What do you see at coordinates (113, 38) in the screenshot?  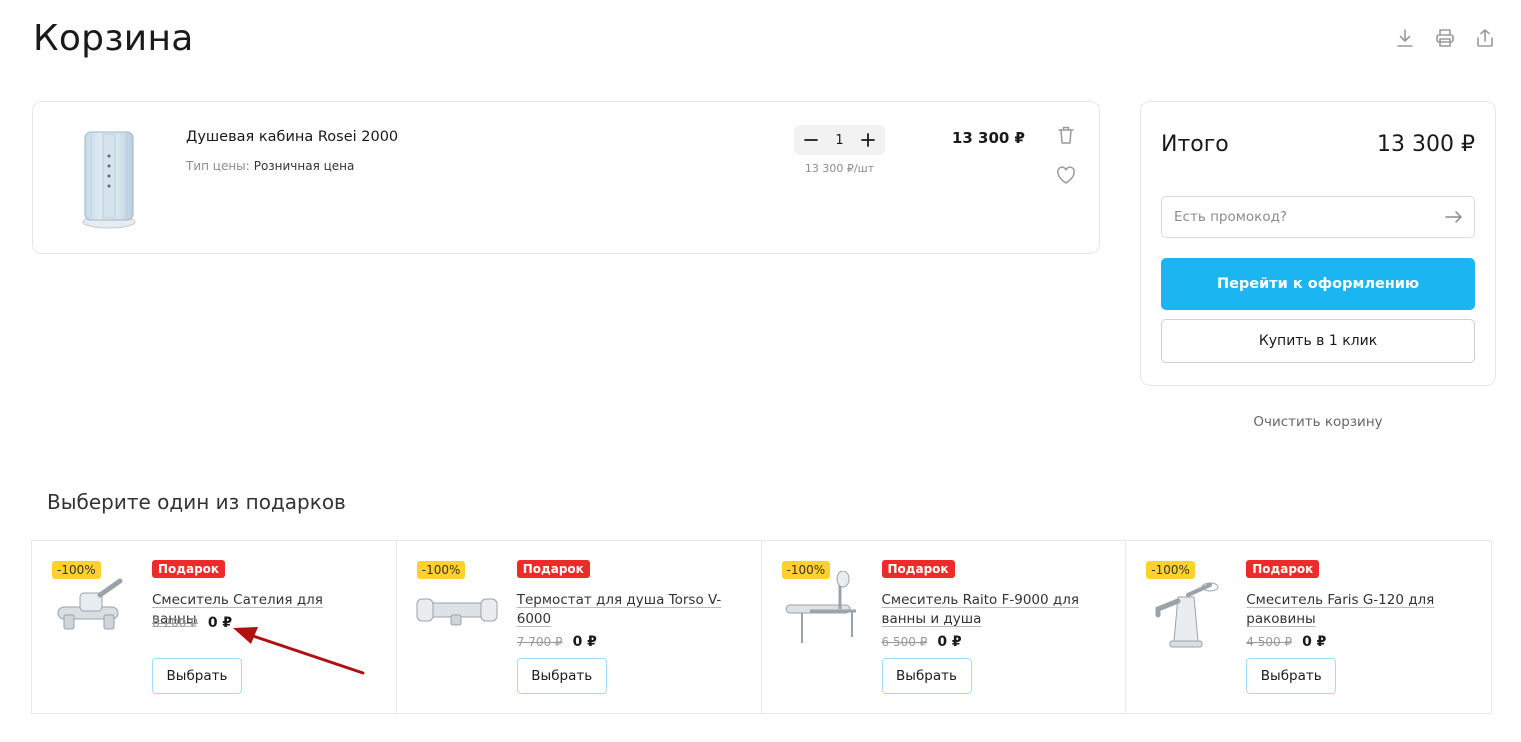 I see `page-title: Корзина` at bounding box center [113, 38].